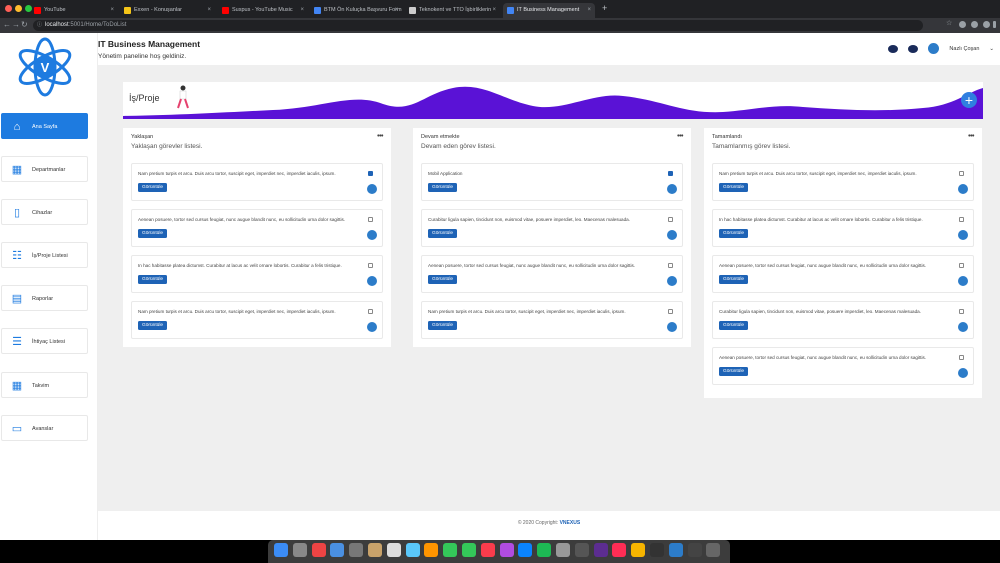 The width and height of the screenshot is (1000, 563). What do you see at coordinates (18, 8) in the screenshot?
I see `minimize-window-icon` at bounding box center [18, 8].